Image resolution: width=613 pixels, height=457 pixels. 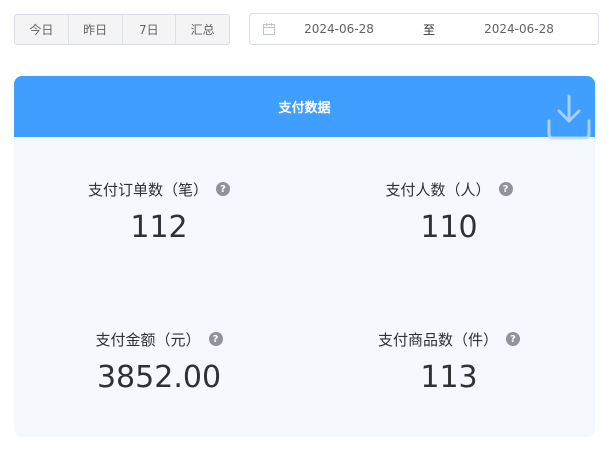 I want to click on tab-7days: 7日, so click(x=150, y=29).